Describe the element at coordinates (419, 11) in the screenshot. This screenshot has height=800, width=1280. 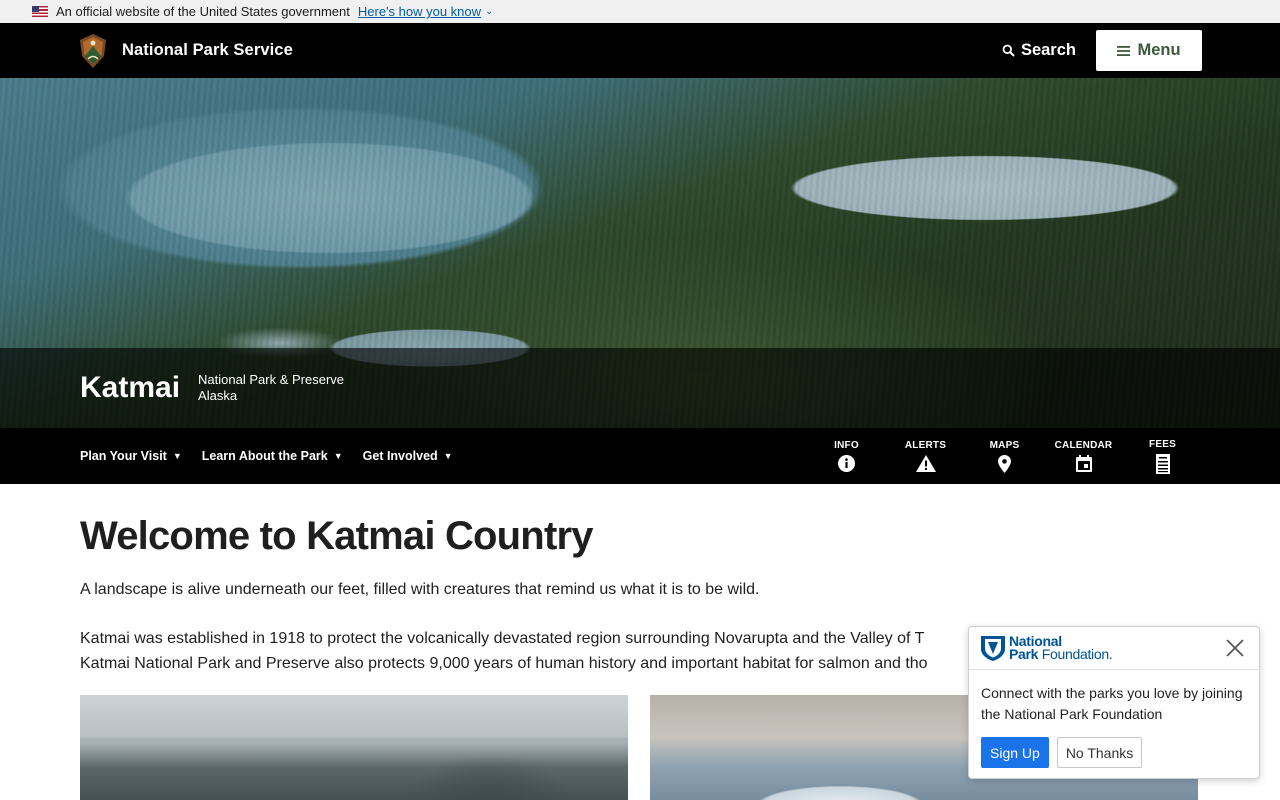
I see `gov-banner-link: Here's how you know` at that location.